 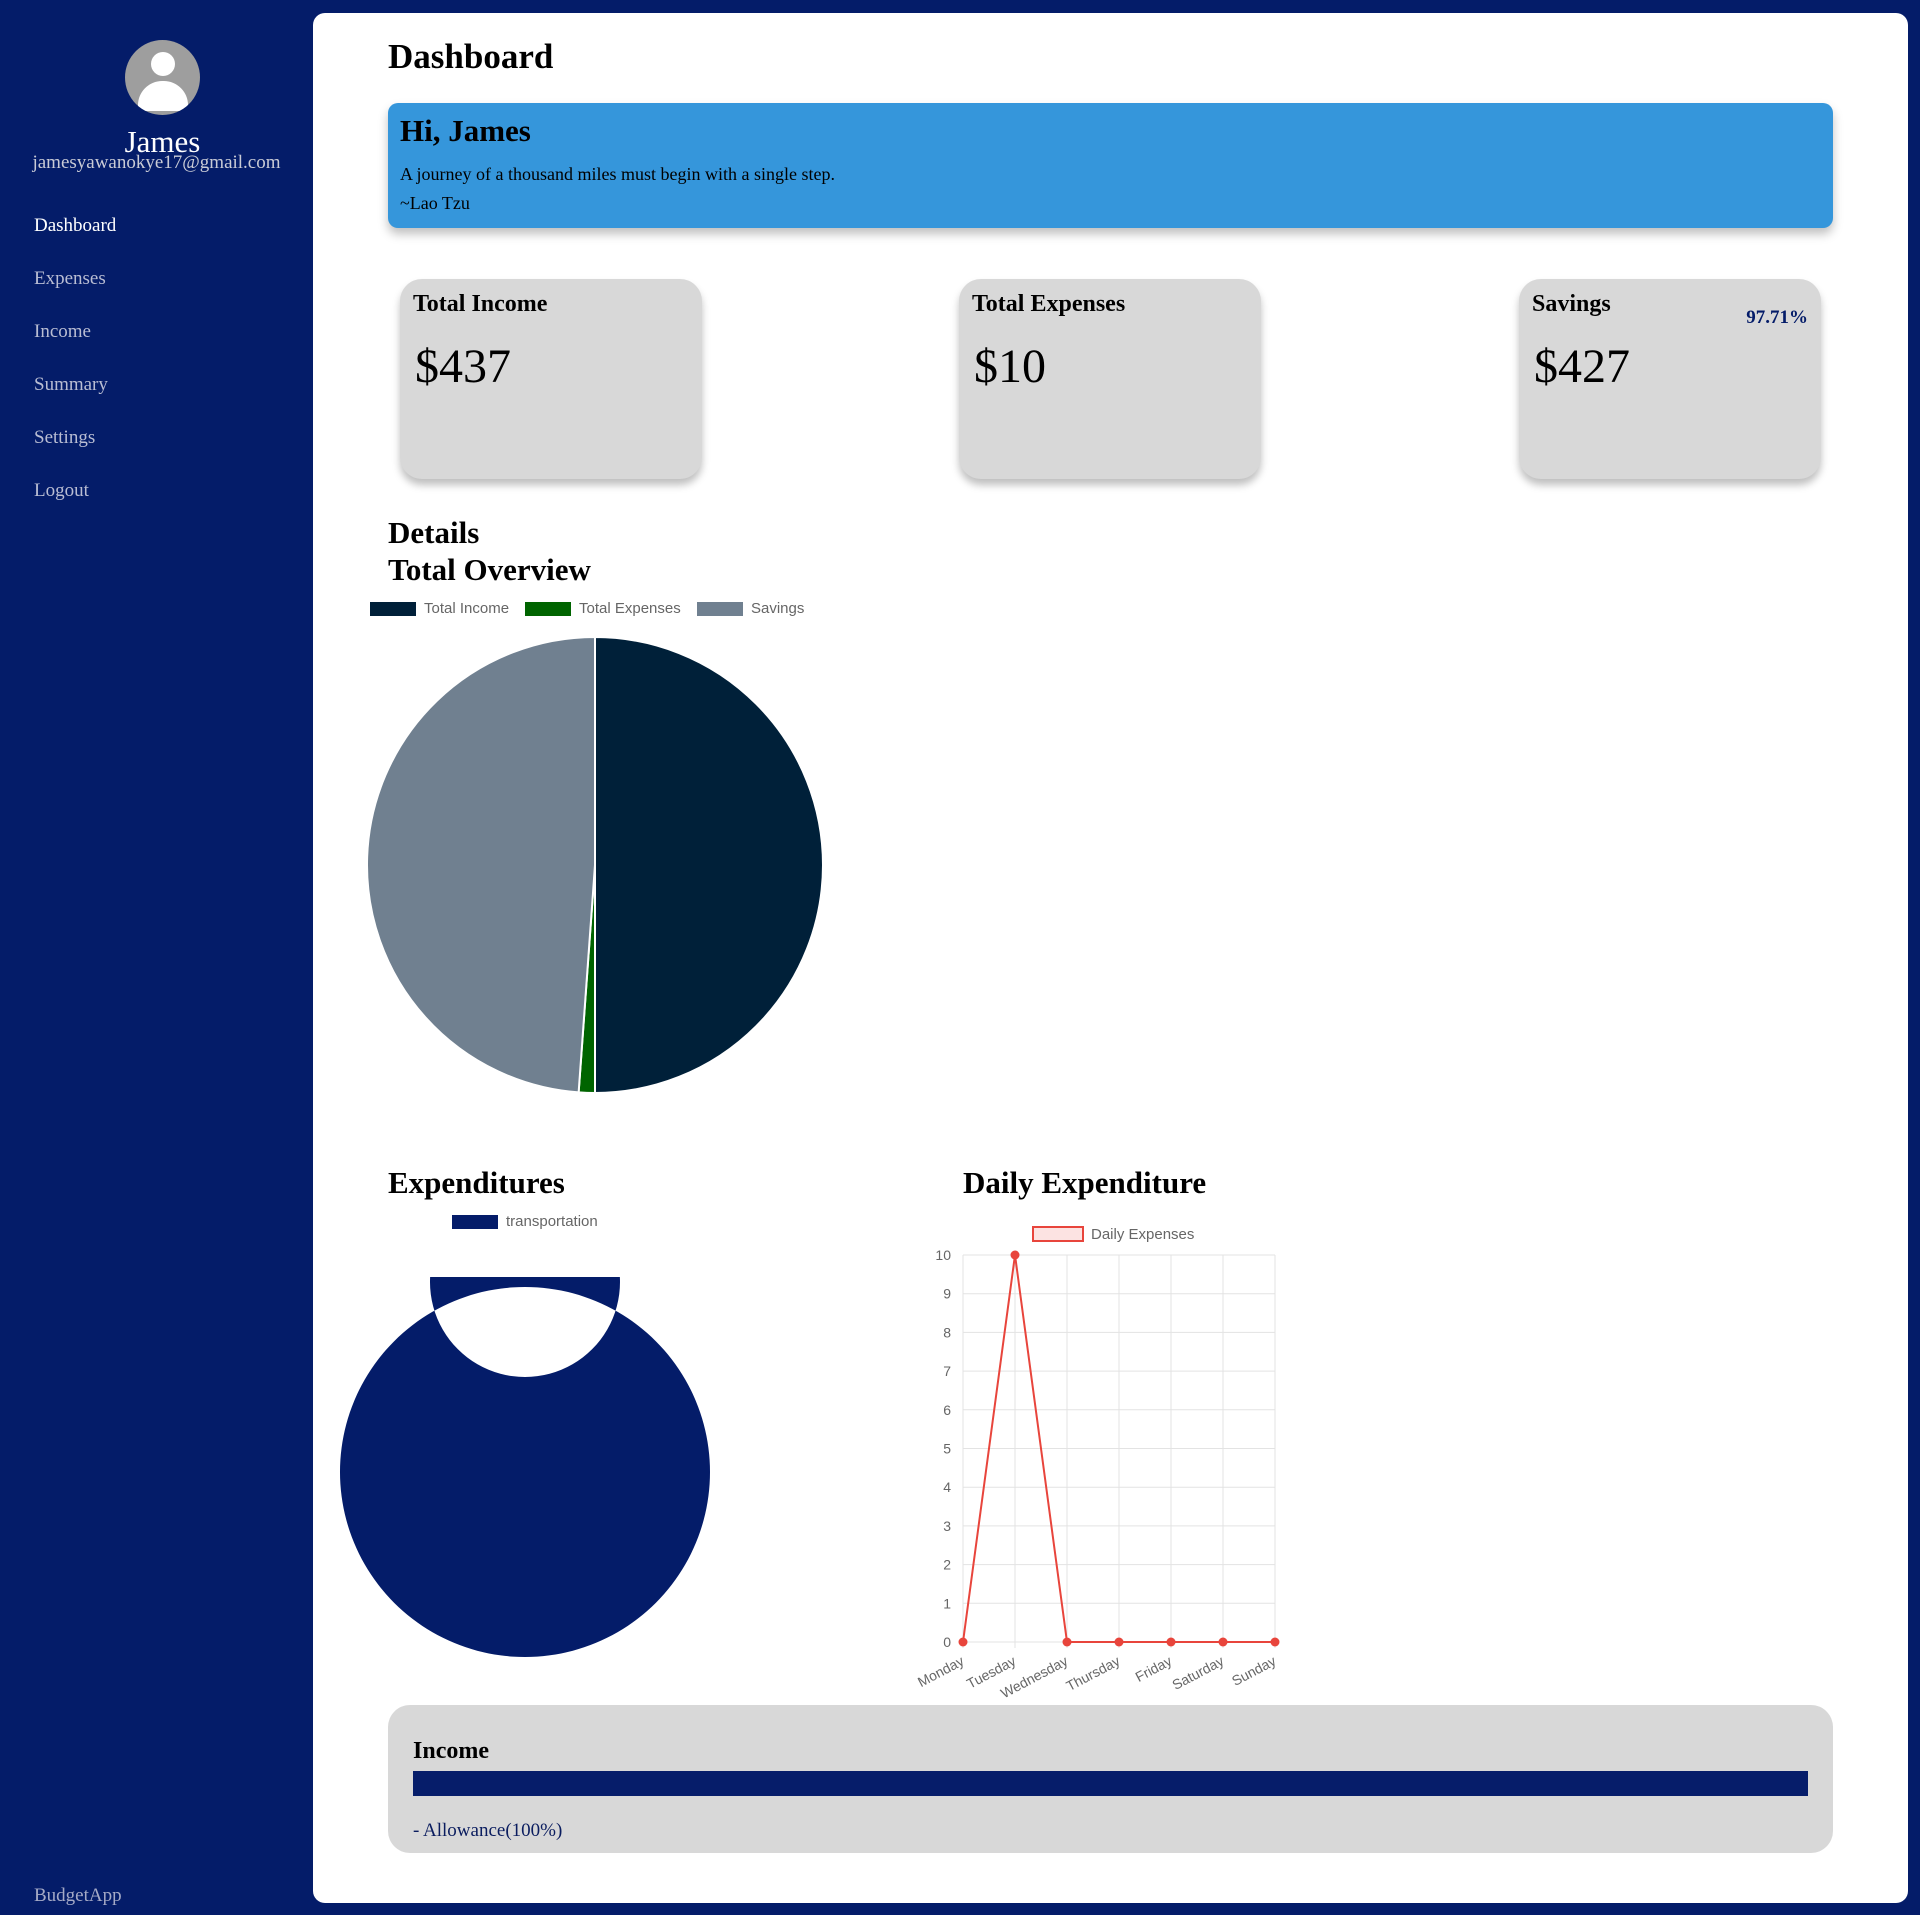 I want to click on overview-pie-chart, so click(x=595, y=865).